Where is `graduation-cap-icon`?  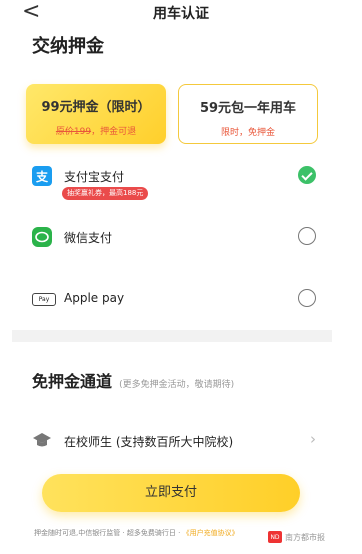 graduation-cap-icon is located at coordinates (42, 440).